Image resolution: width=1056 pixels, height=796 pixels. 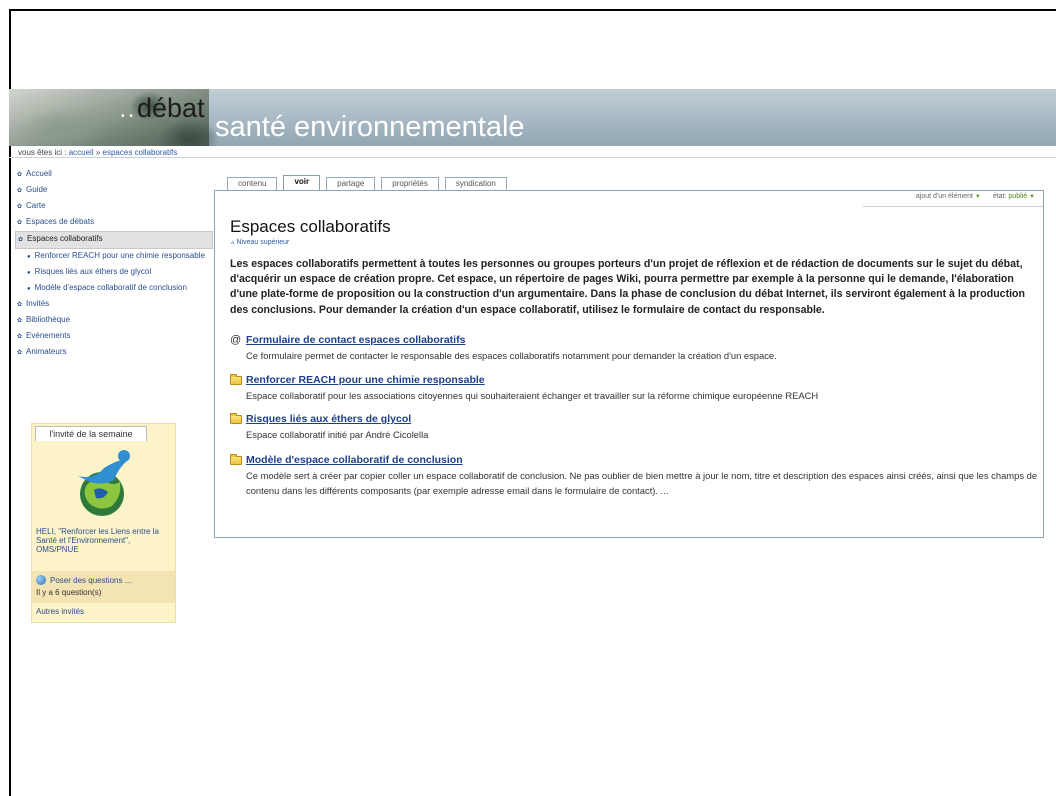 What do you see at coordinates (532, 117) in the screenshot?
I see `site-banner: • • débat santé environnementale` at bounding box center [532, 117].